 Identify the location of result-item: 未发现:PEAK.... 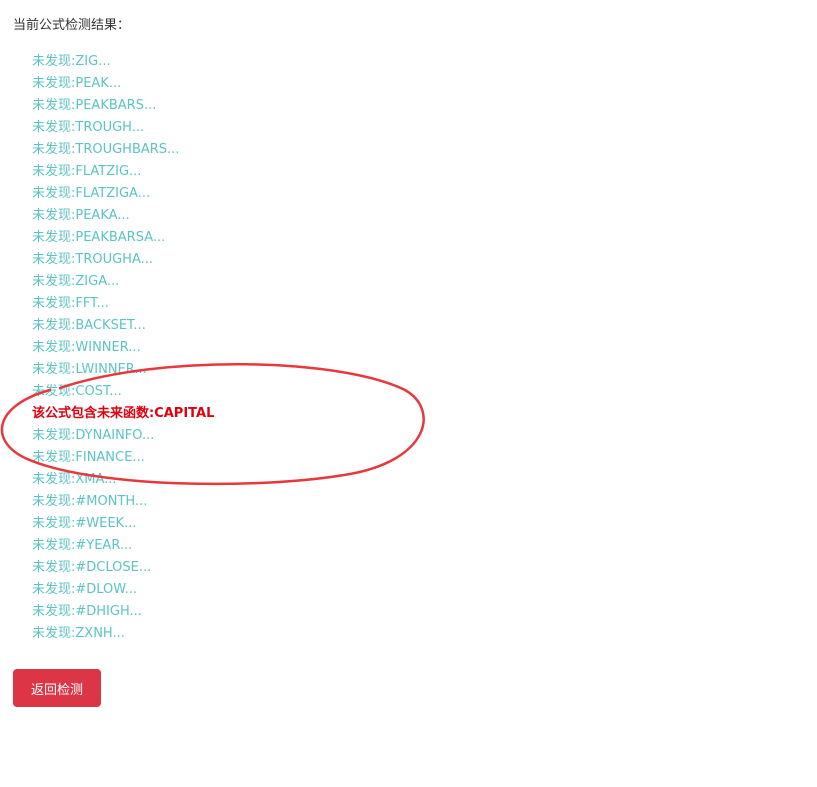
(77, 83).